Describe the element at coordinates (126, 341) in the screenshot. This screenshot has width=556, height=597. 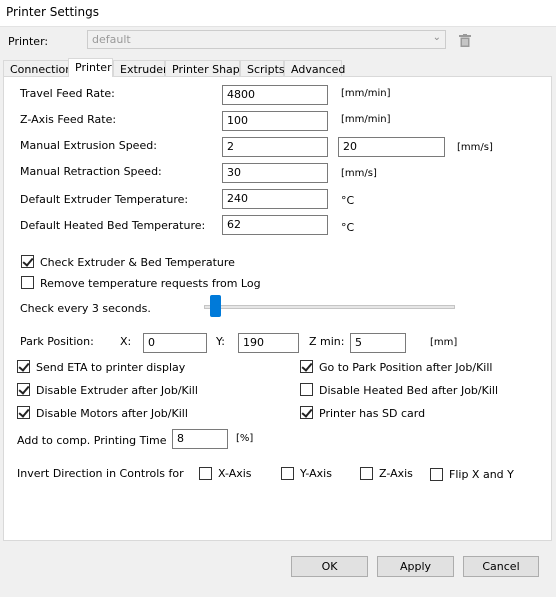
I see `park-x-label: X:` at that location.